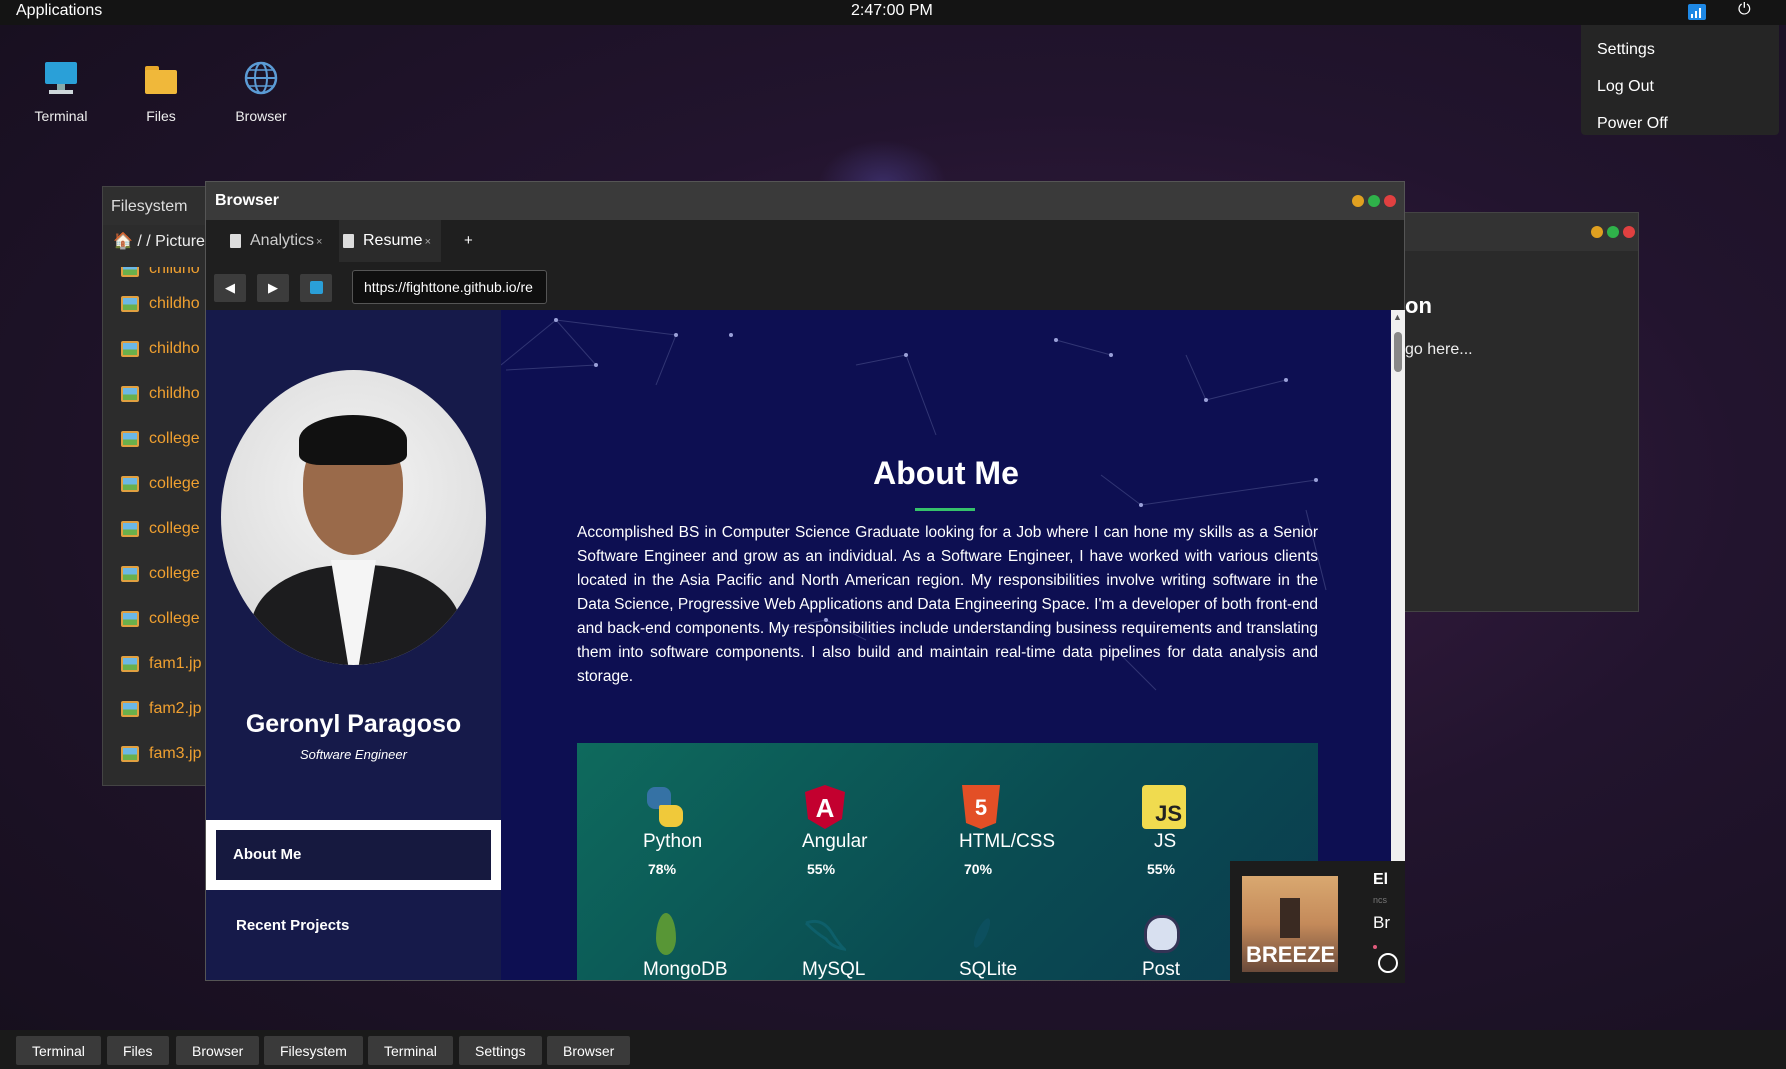 This screenshot has width=1786, height=1069. I want to click on profile-name: Geronyl Paragoso, so click(353, 724).